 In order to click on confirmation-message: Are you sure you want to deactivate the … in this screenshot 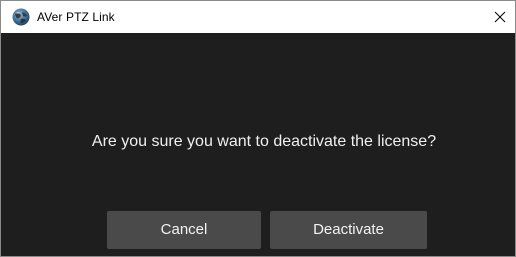, I will do `click(264, 141)`.